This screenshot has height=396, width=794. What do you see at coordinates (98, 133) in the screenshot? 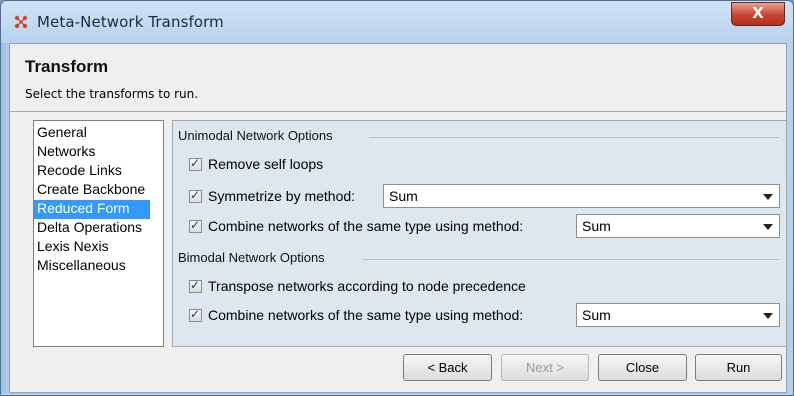
I see `nav-item-general: General` at bounding box center [98, 133].